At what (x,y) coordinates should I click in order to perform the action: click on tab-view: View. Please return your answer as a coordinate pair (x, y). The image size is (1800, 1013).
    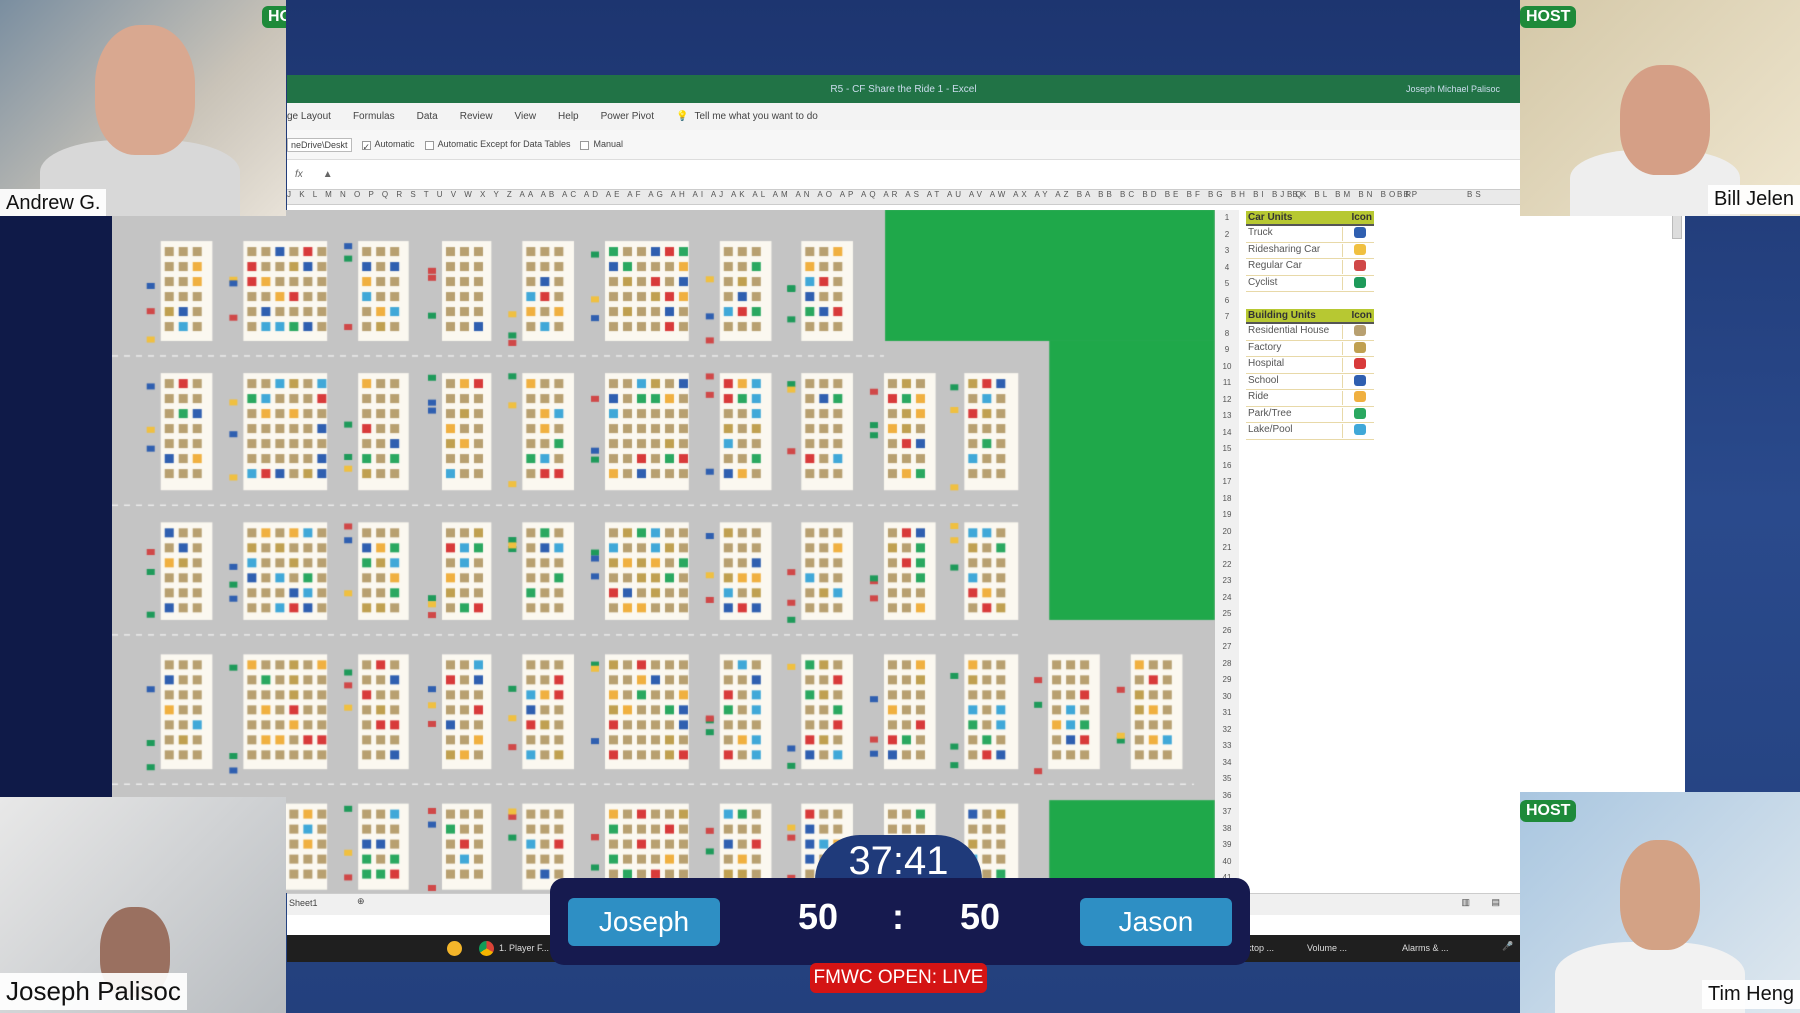
    Looking at the image, I should click on (526, 116).